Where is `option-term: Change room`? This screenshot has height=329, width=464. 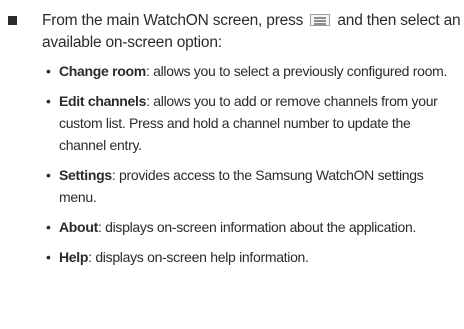
option-term: Change room is located at coordinates (102, 71).